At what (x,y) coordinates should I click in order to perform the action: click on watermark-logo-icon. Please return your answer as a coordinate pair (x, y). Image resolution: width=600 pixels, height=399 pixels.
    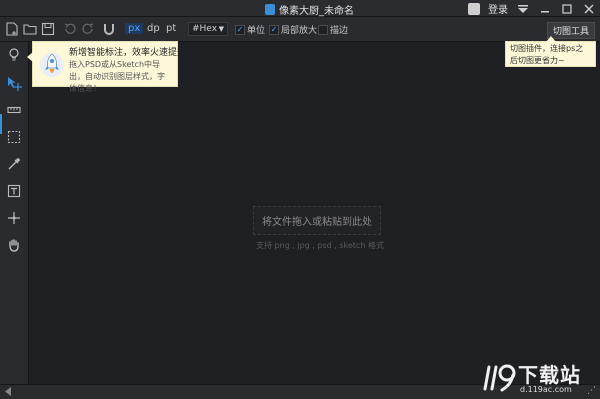
    Looking at the image, I should click on (499, 378).